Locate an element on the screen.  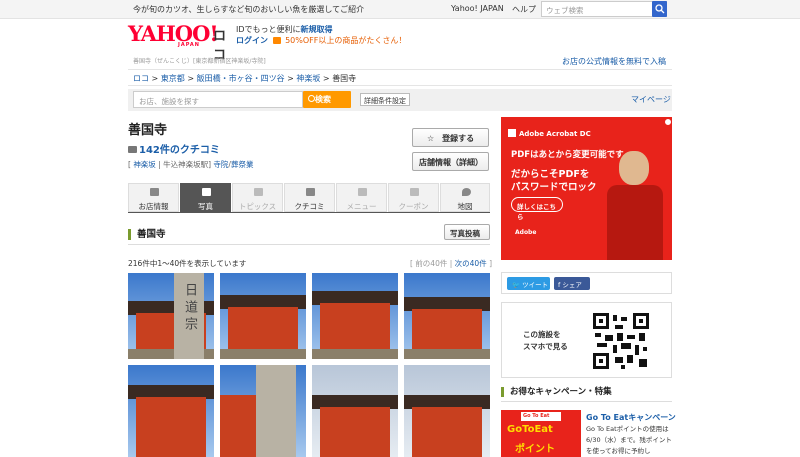
photo-count: 216件中1〜40件を表示しています is located at coordinates (187, 263).